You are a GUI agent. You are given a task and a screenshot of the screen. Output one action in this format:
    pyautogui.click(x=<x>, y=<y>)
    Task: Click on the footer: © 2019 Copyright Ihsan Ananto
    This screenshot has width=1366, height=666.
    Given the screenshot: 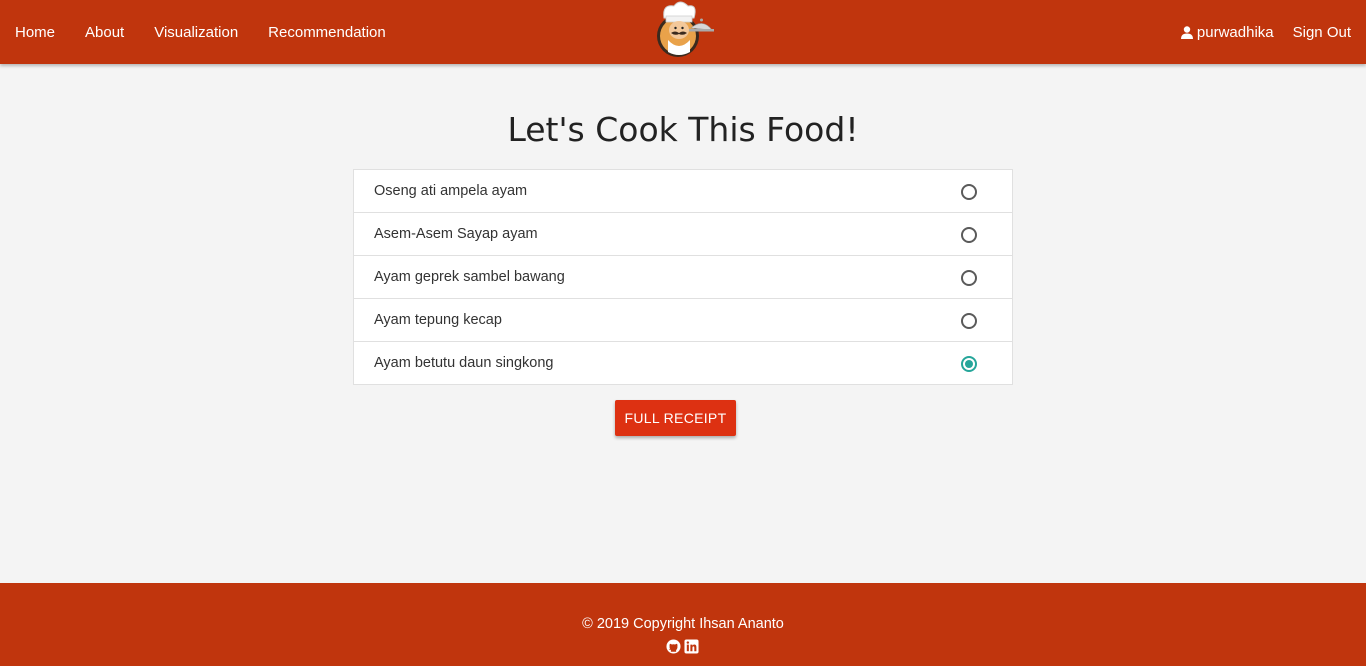 What is the action you would take?
    pyautogui.click(x=683, y=624)
    